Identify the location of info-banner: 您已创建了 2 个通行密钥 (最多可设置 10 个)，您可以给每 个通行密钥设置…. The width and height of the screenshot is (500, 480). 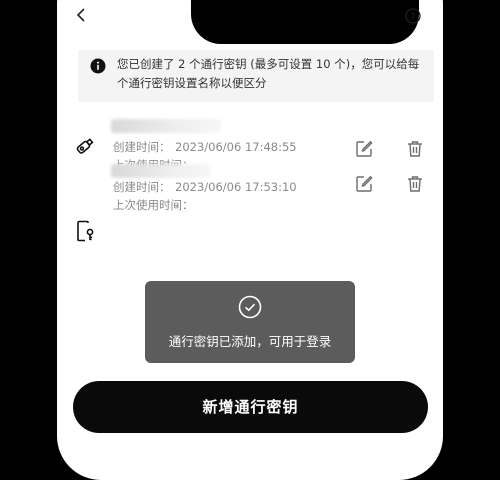
(256, 76).